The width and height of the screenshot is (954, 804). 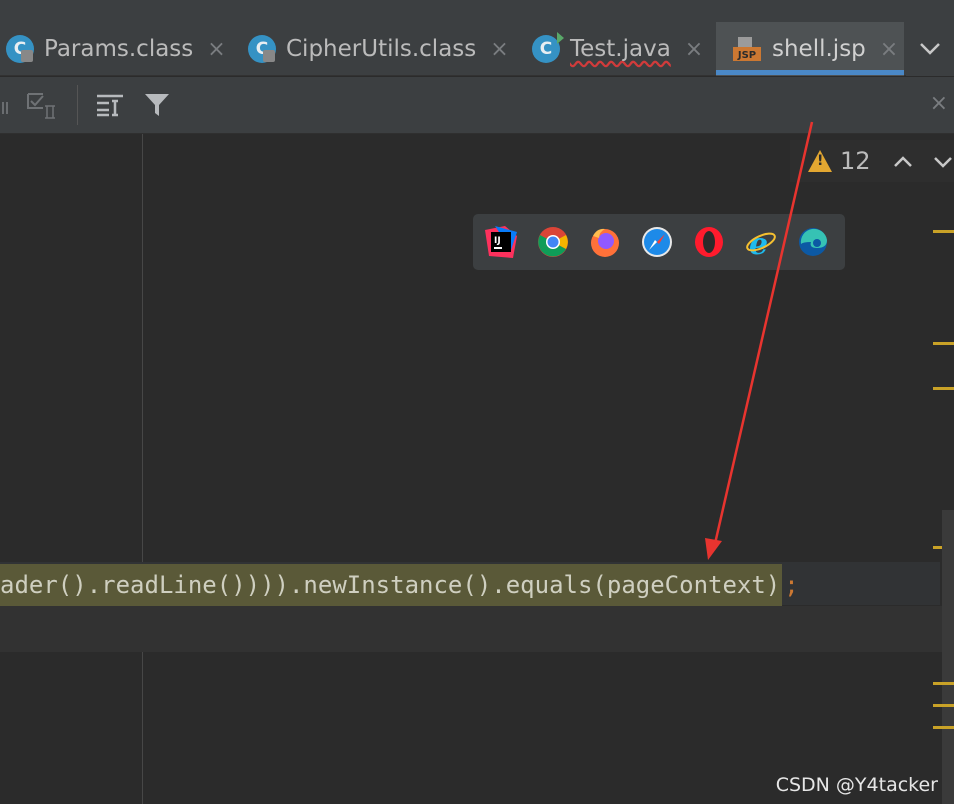 What do you see at coordinates (6, 105) in the screenshot?
I see `partial-tool-icon` at bounding box center [6, 105].